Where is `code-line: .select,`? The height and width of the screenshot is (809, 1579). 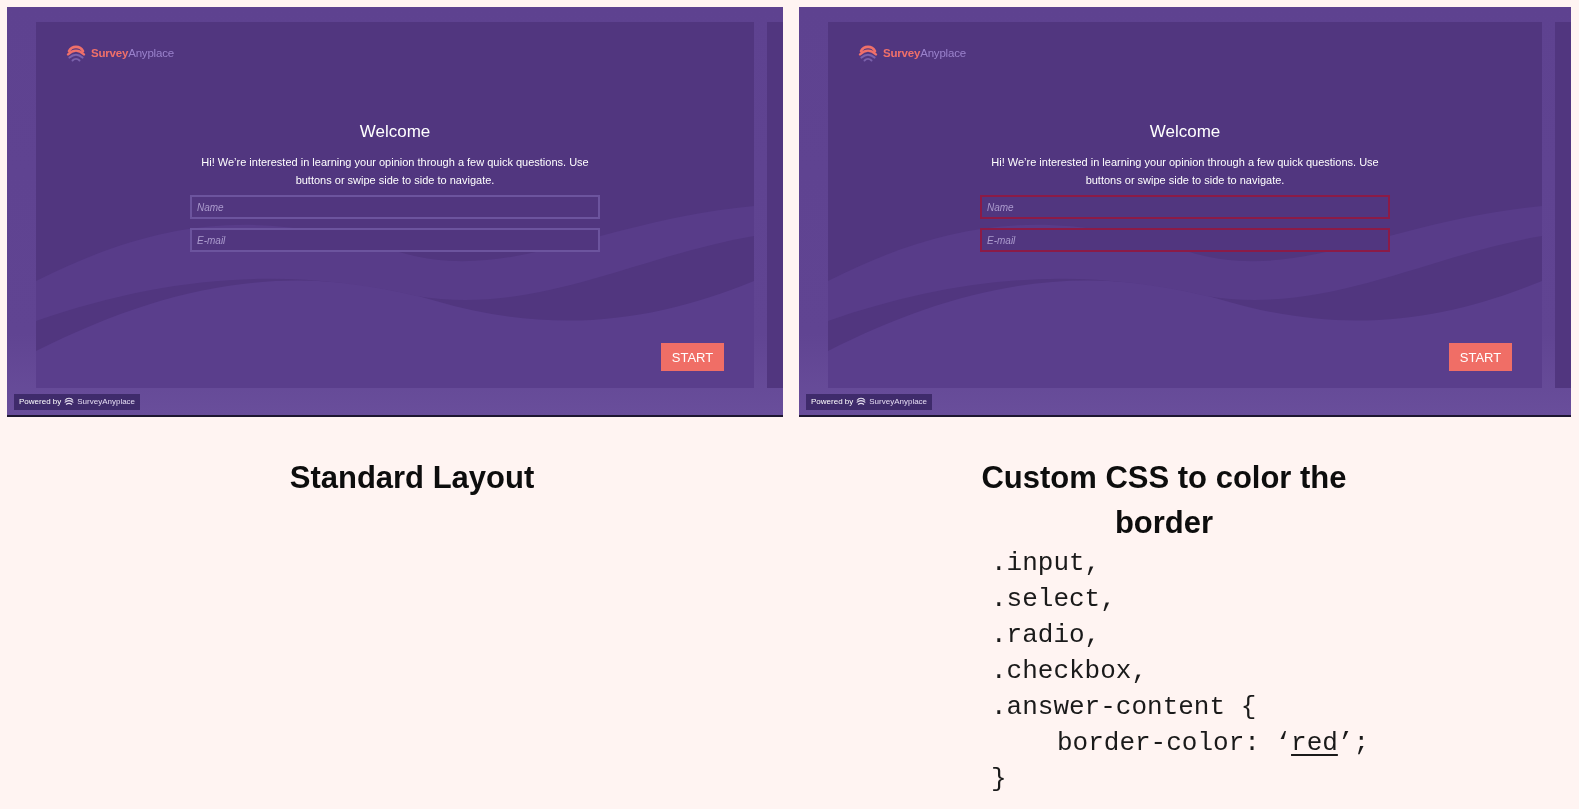
code-line: .select, is located at coordinates (1054, 599).